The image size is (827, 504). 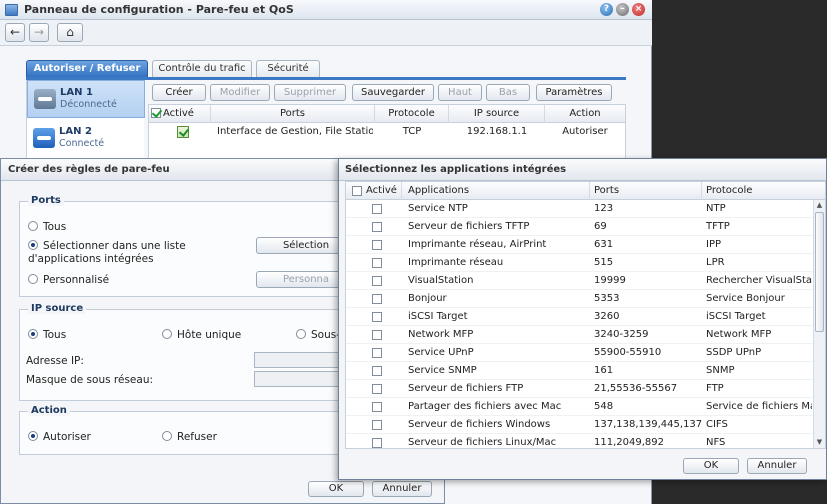 I want to click on save-button: Sauvegarder, so click(x=393, y=92).